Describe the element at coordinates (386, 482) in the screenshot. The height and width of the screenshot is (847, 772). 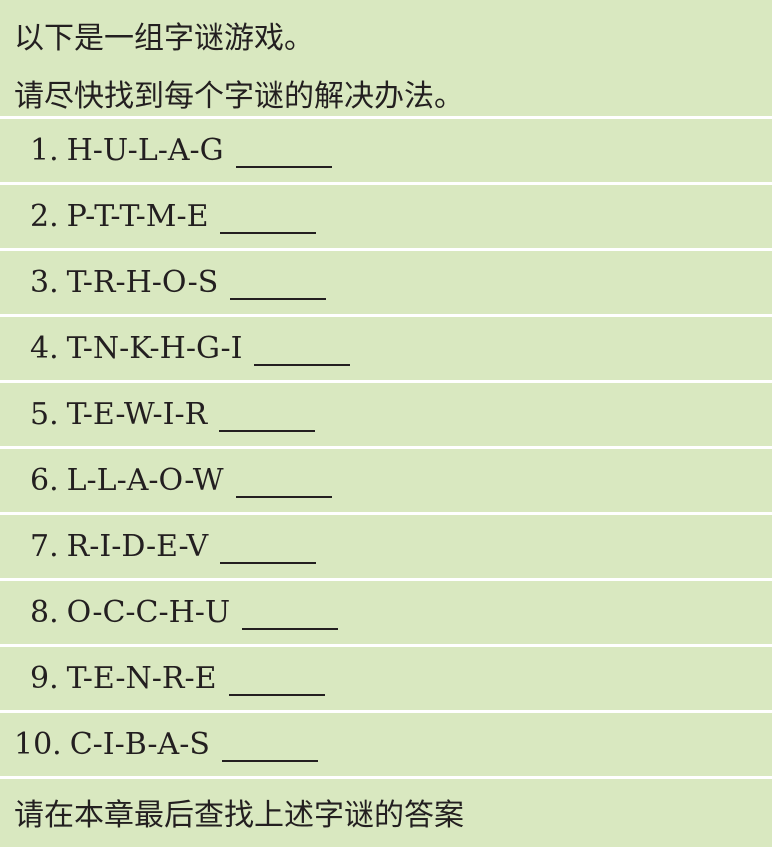
I see `puzzle-row-6: 6. L-L-A-O-W` at that location.